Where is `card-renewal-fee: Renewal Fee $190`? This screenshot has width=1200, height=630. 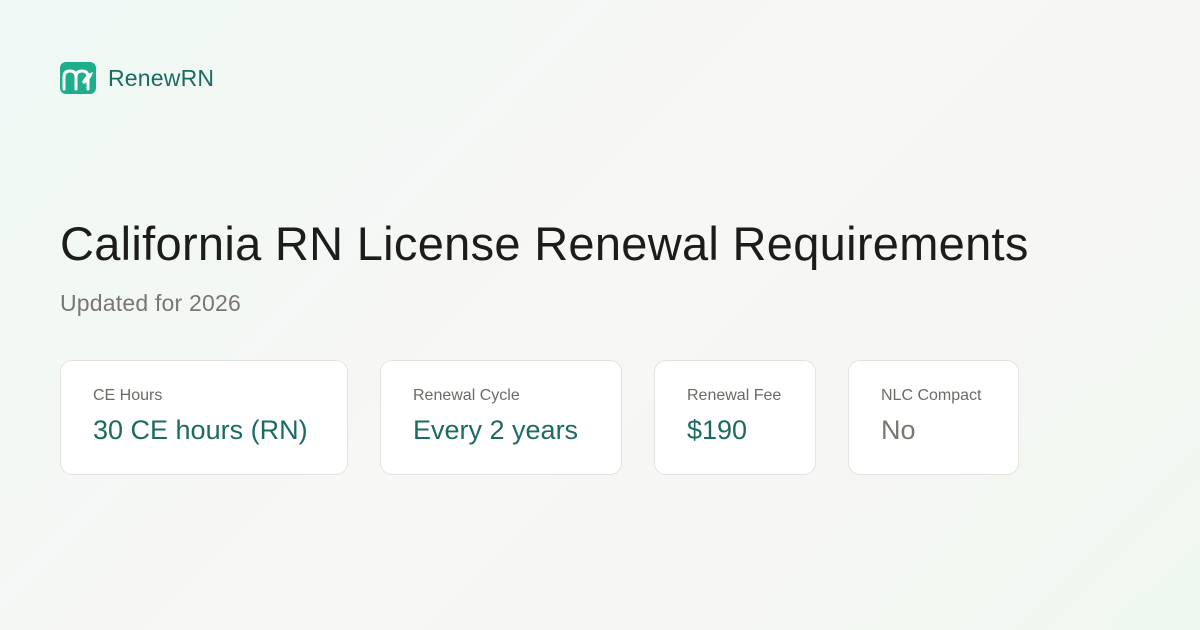 card-renewal-fee: Renewal Fee $190 is located at coordinates (735, 417).